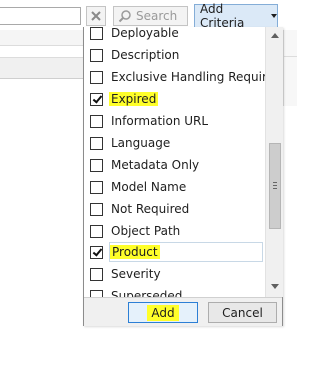  Describe the element at coordinates (290, 56) in the screenshot. I see `background-divider` at that location.